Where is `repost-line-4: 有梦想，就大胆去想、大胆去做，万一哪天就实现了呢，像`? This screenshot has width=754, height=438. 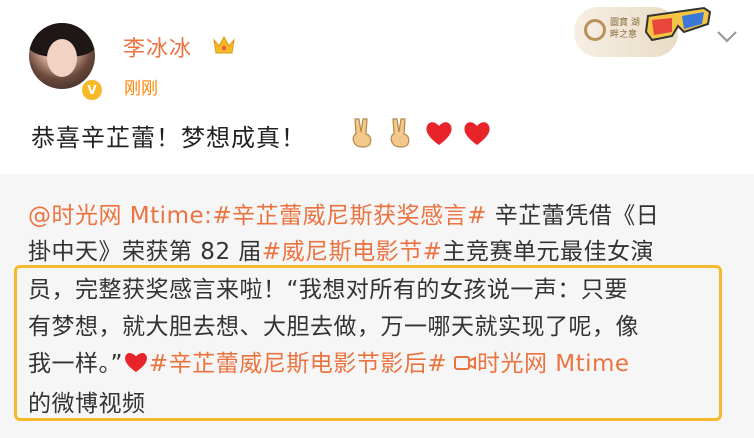
repost-line-4: 有梦想，就大胆去想、大胆去做，万一哪天就实现了呢，像 is located at coordinates (333, 327).